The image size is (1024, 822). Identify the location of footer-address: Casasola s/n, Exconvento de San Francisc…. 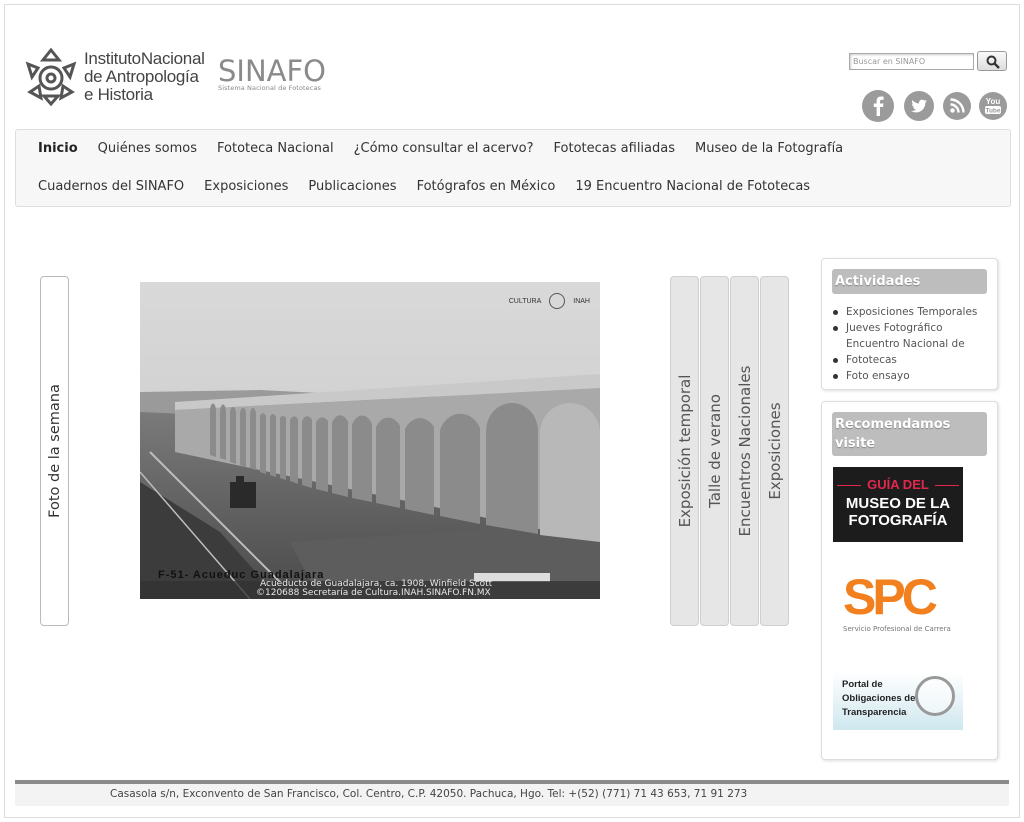
(429, 794).